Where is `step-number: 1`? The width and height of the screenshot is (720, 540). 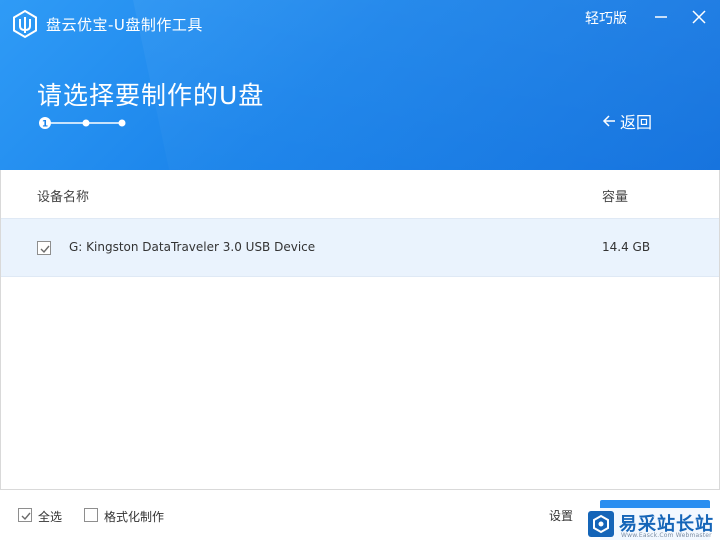 step-number: 1 is located at coordinates (45, 125).